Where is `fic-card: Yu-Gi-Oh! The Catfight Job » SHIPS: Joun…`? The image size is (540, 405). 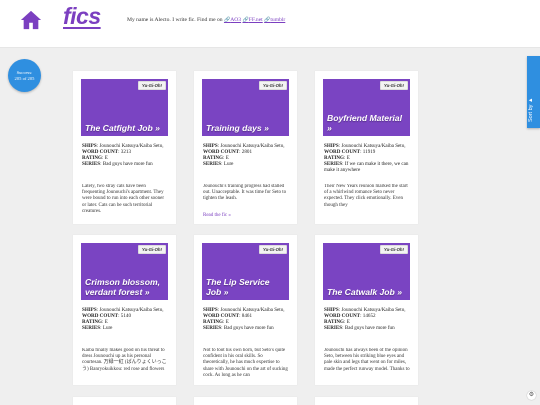 fic-card: Yu-Gi-Oh! The Catfight Job » SHIPS: Joun… is located at coordinates (124, 147).